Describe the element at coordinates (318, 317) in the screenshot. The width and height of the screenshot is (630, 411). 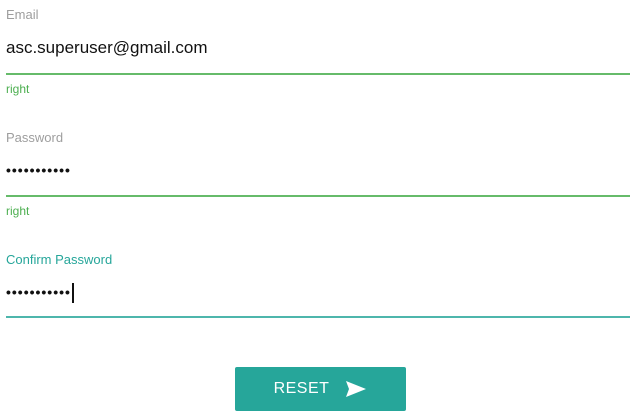
I see `confirm-password-underline` at that location.